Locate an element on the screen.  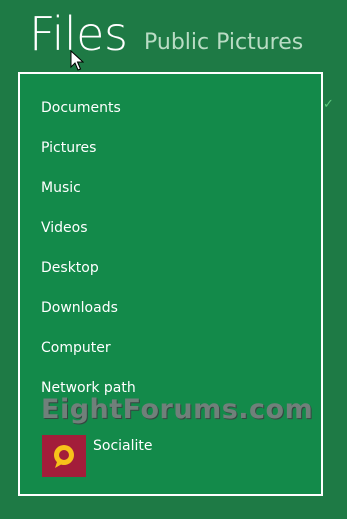
menu-item-videos: Videos is located at coordinates (64, 228).